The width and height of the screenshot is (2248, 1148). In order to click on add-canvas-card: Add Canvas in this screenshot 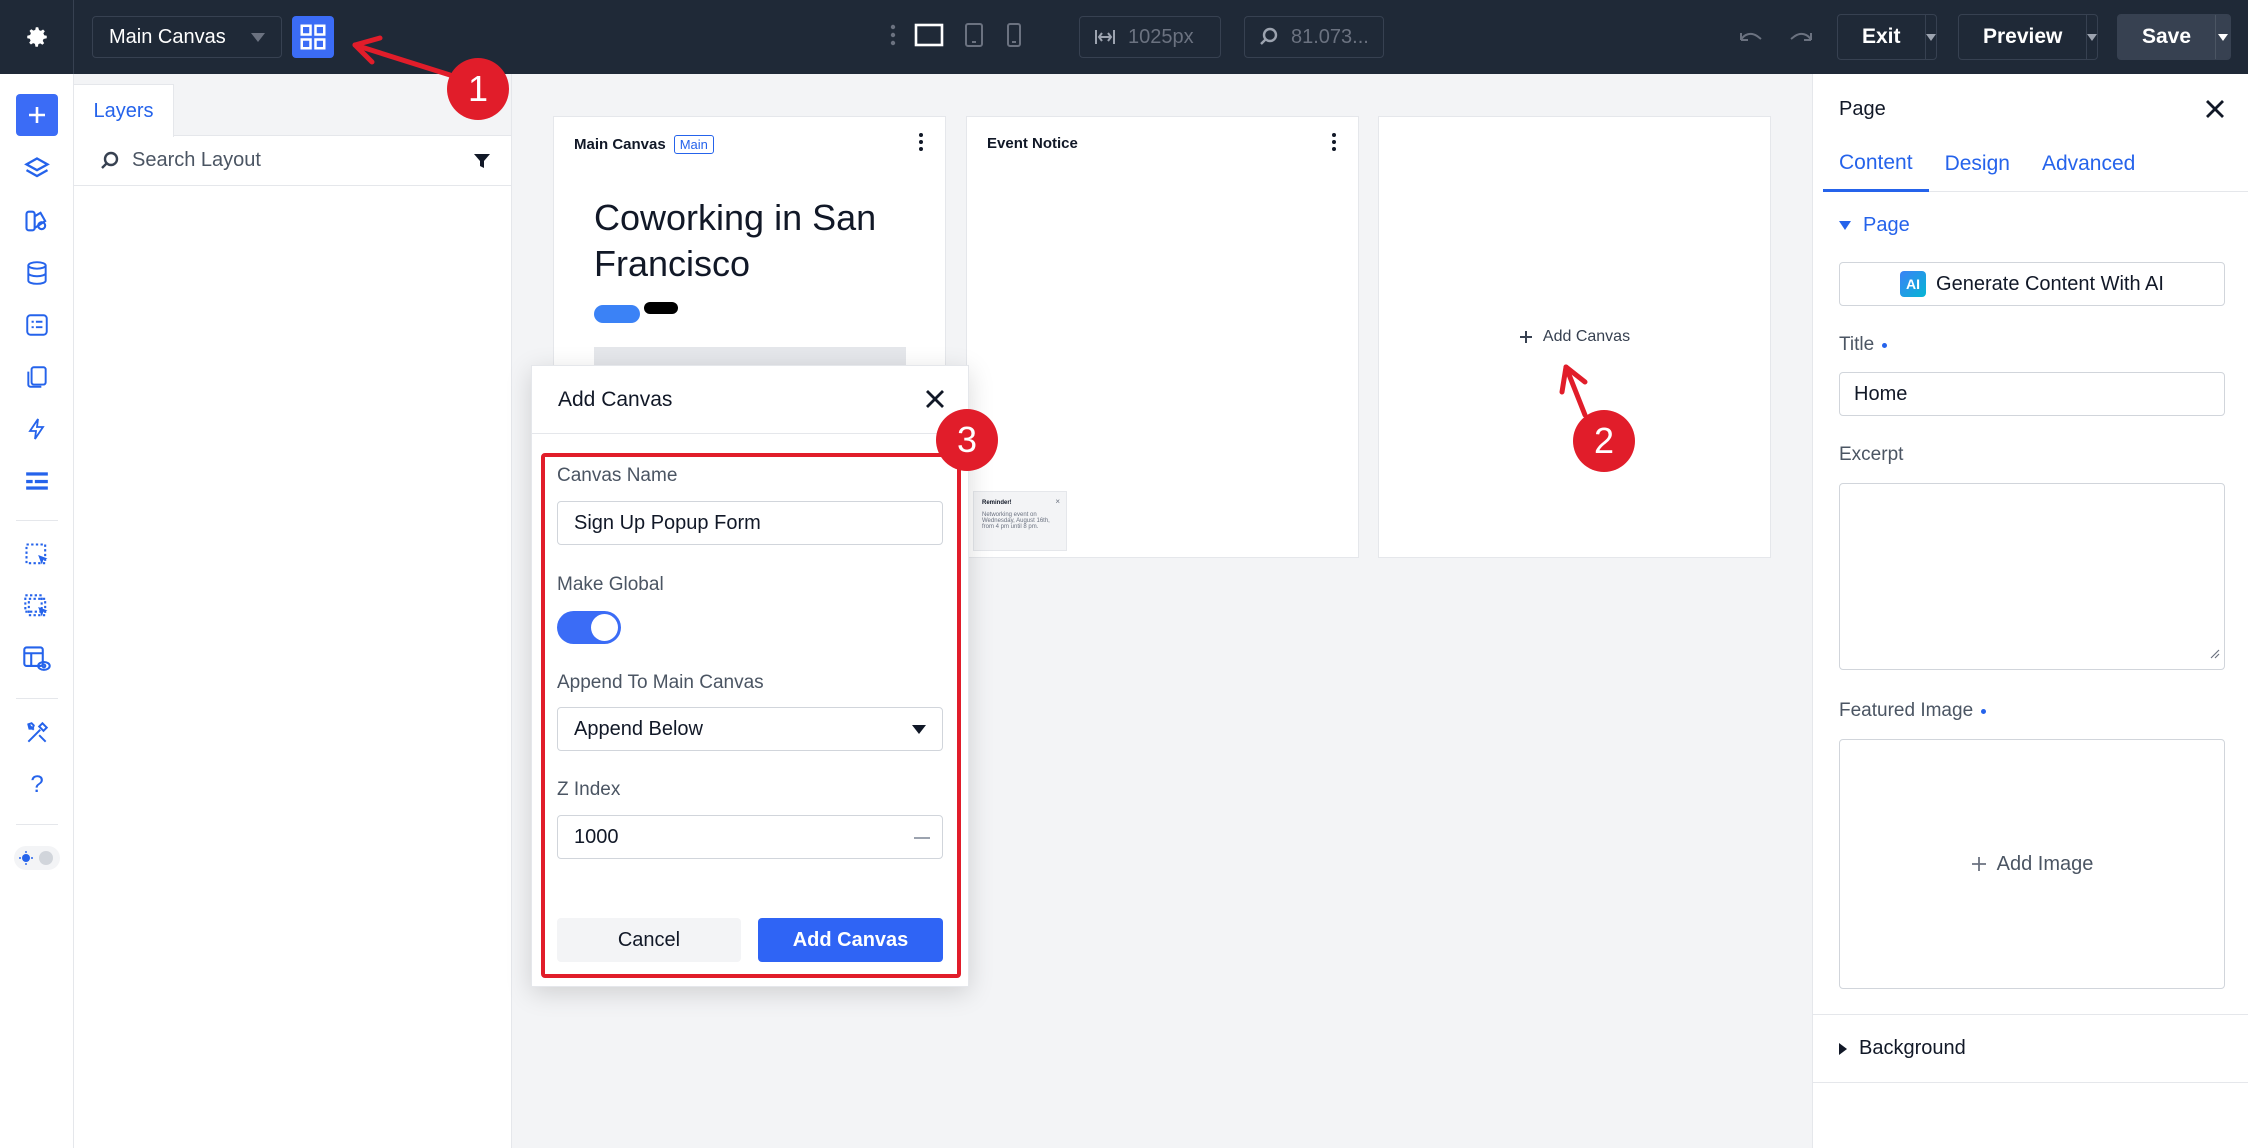, I will do `click(1574, 337)`.